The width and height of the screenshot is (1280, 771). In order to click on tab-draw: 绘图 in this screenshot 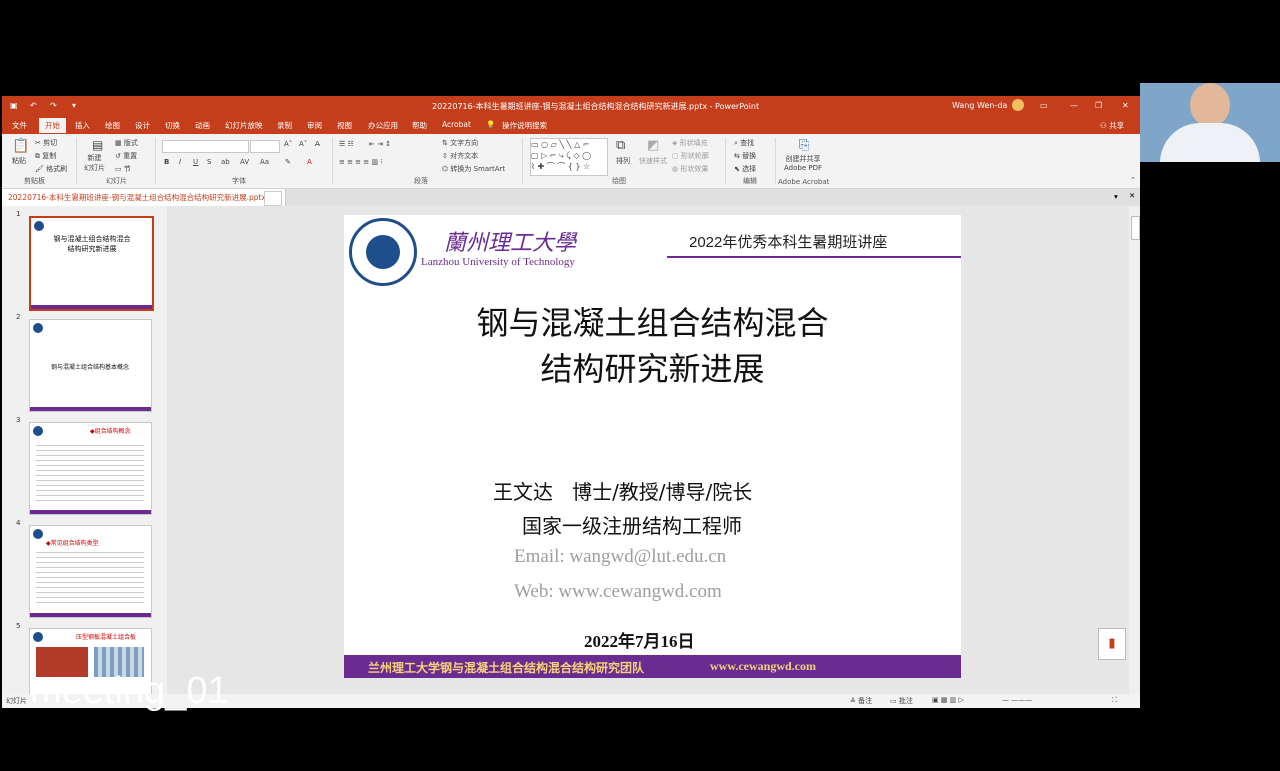, I will do `click(112, 125)`.